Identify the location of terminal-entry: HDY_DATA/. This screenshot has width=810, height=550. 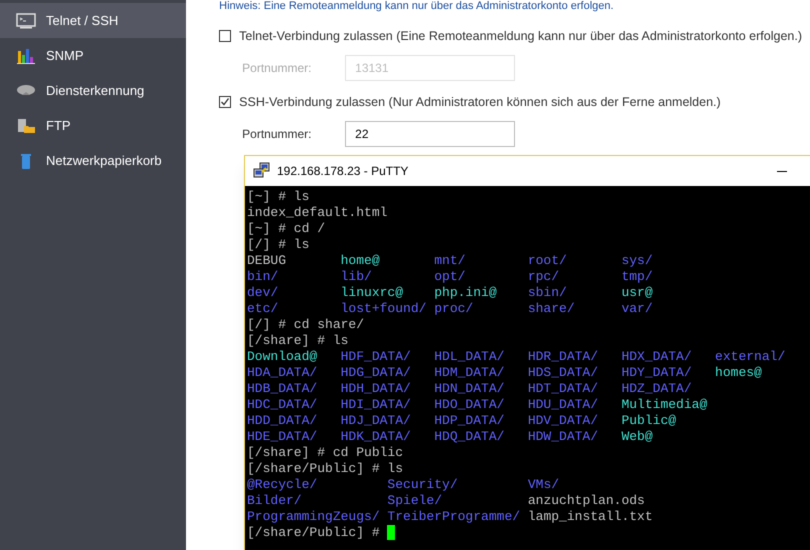
(656, 372).